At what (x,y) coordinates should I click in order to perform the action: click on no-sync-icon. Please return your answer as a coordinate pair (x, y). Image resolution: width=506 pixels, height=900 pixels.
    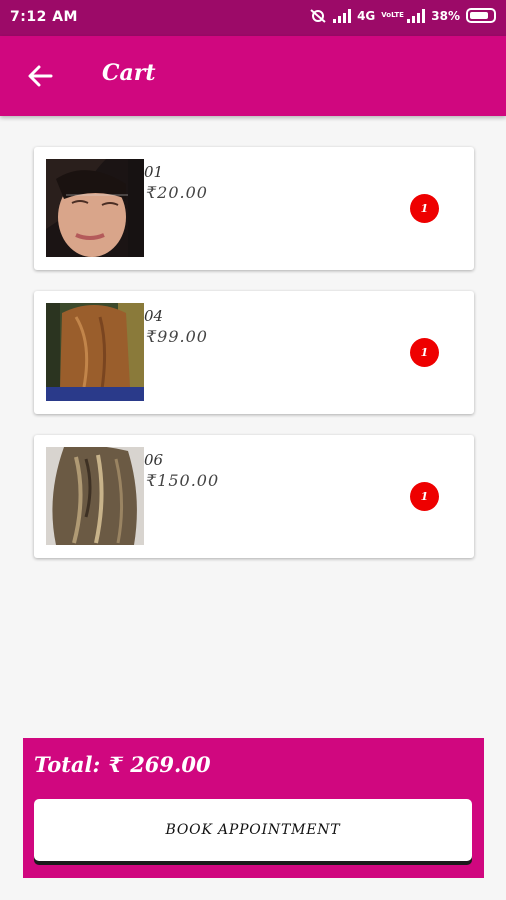
    Looking at the image, I should click on (318, 15).